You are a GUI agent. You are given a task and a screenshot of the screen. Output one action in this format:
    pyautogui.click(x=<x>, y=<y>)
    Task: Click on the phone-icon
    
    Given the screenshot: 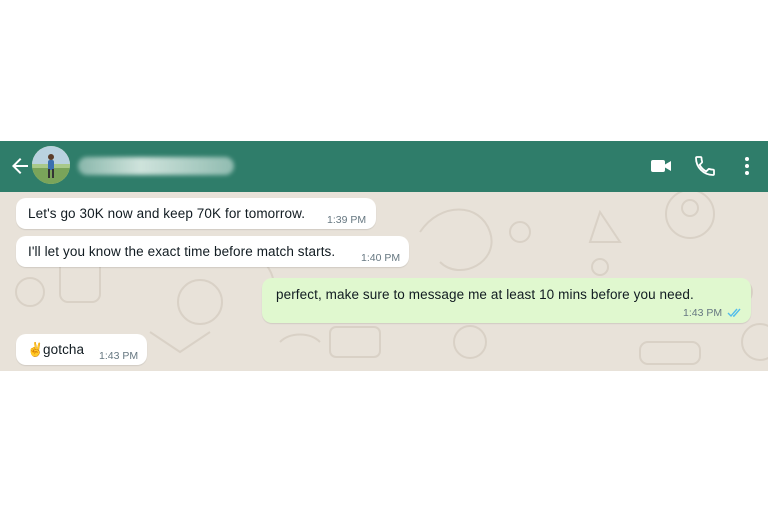 What is the action you would take?
    pyautogui.click(x=705, y=166)
    